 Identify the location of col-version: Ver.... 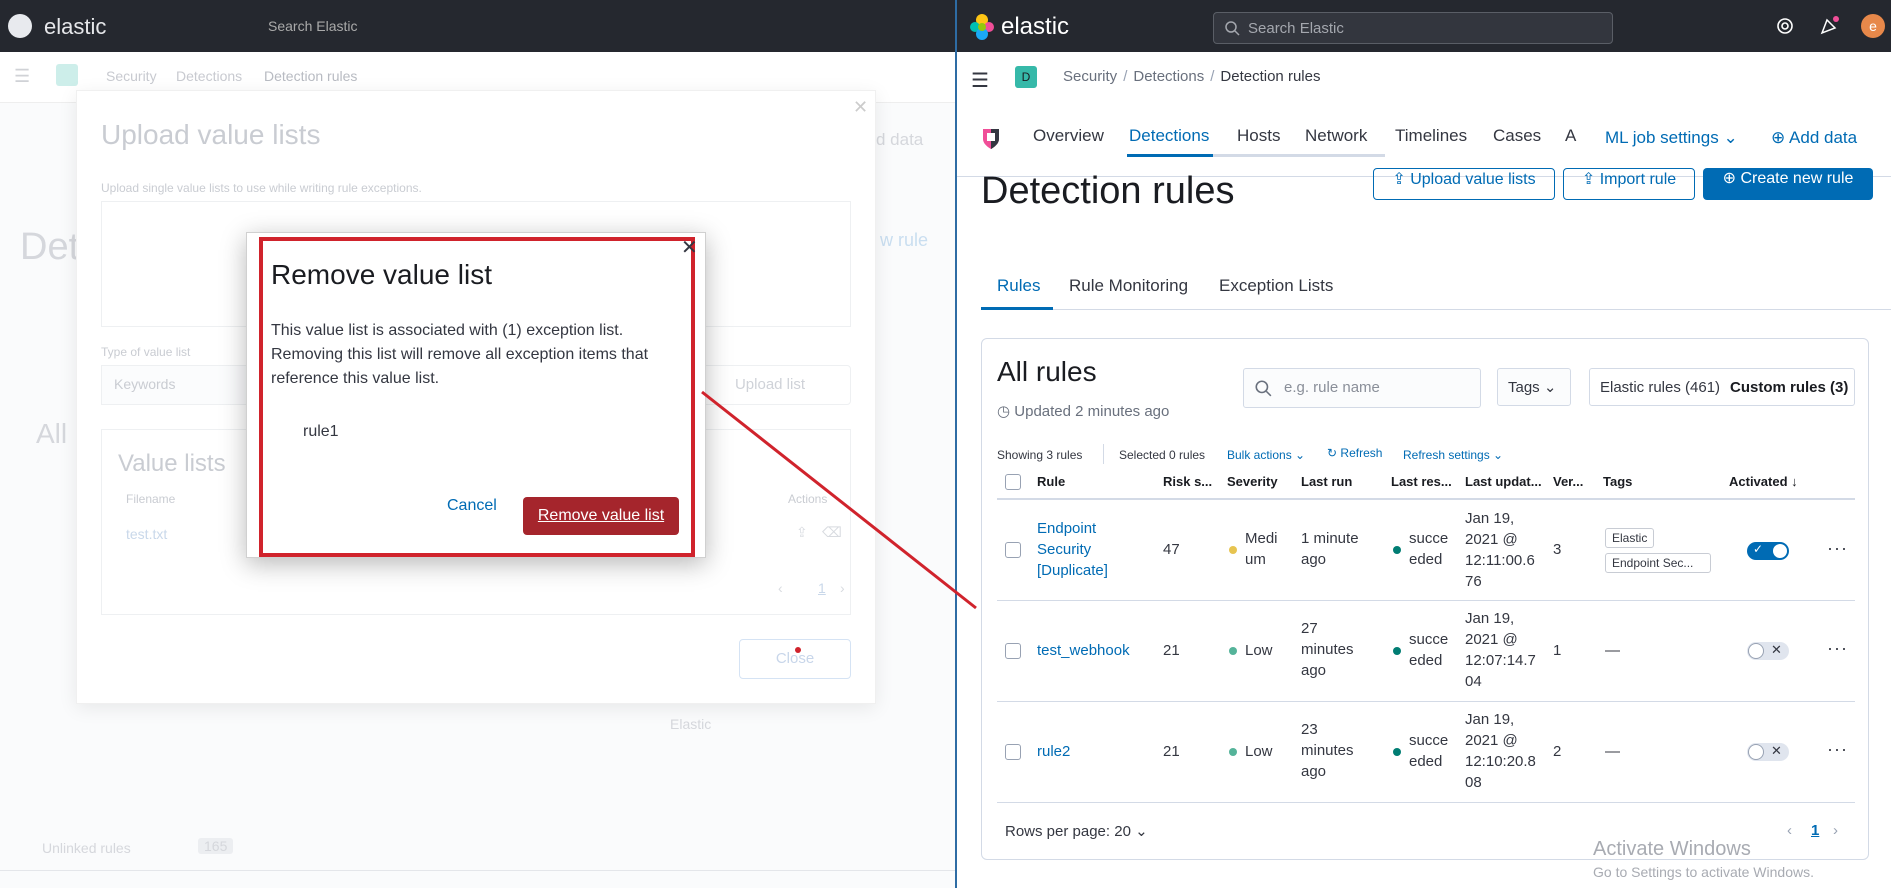
(1568, 481).